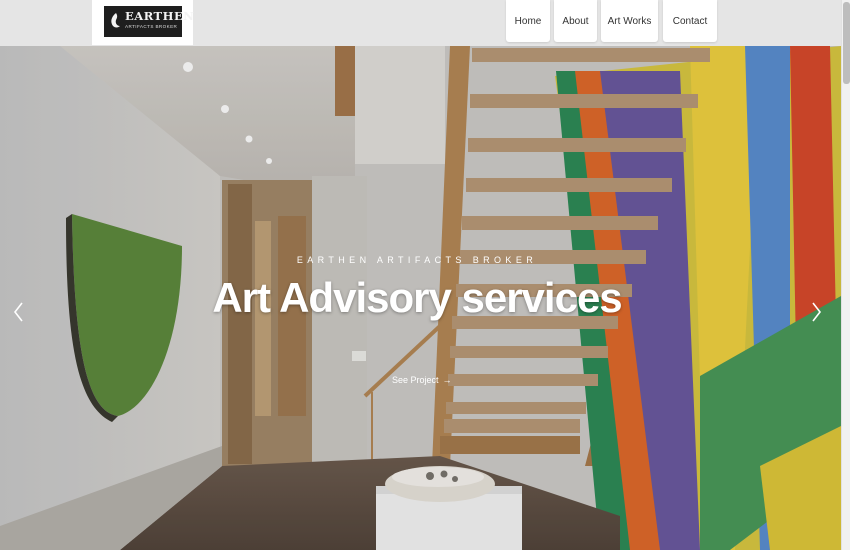  I want to click on nav-about: About, so click(575, 21).